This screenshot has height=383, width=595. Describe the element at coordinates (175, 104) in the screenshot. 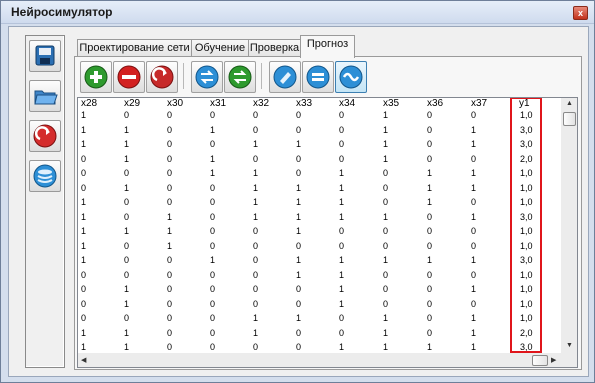

I see `column-header-x30: x30` at that location.